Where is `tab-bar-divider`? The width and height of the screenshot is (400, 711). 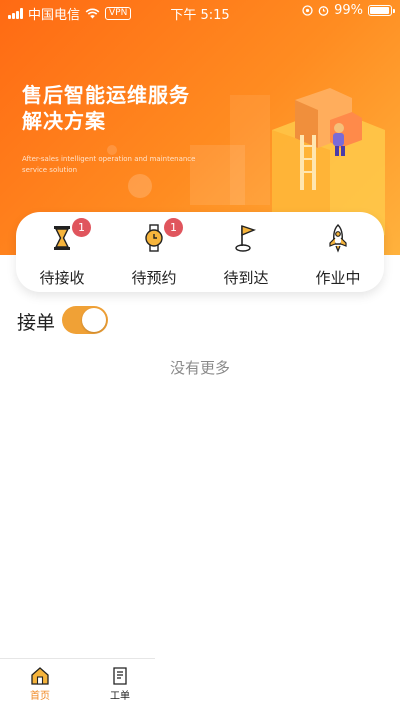
tab-bar-divider is located at coordinates (77, 658).